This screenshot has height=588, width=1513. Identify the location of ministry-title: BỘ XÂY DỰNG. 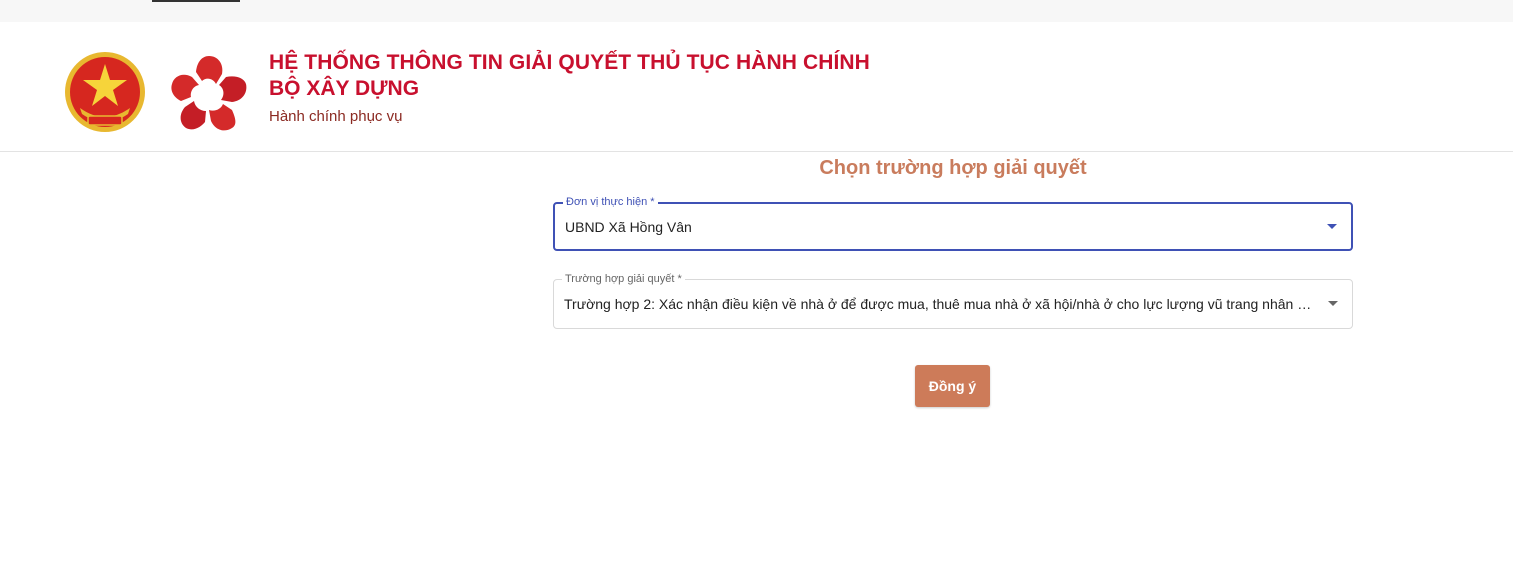
(344, 88).